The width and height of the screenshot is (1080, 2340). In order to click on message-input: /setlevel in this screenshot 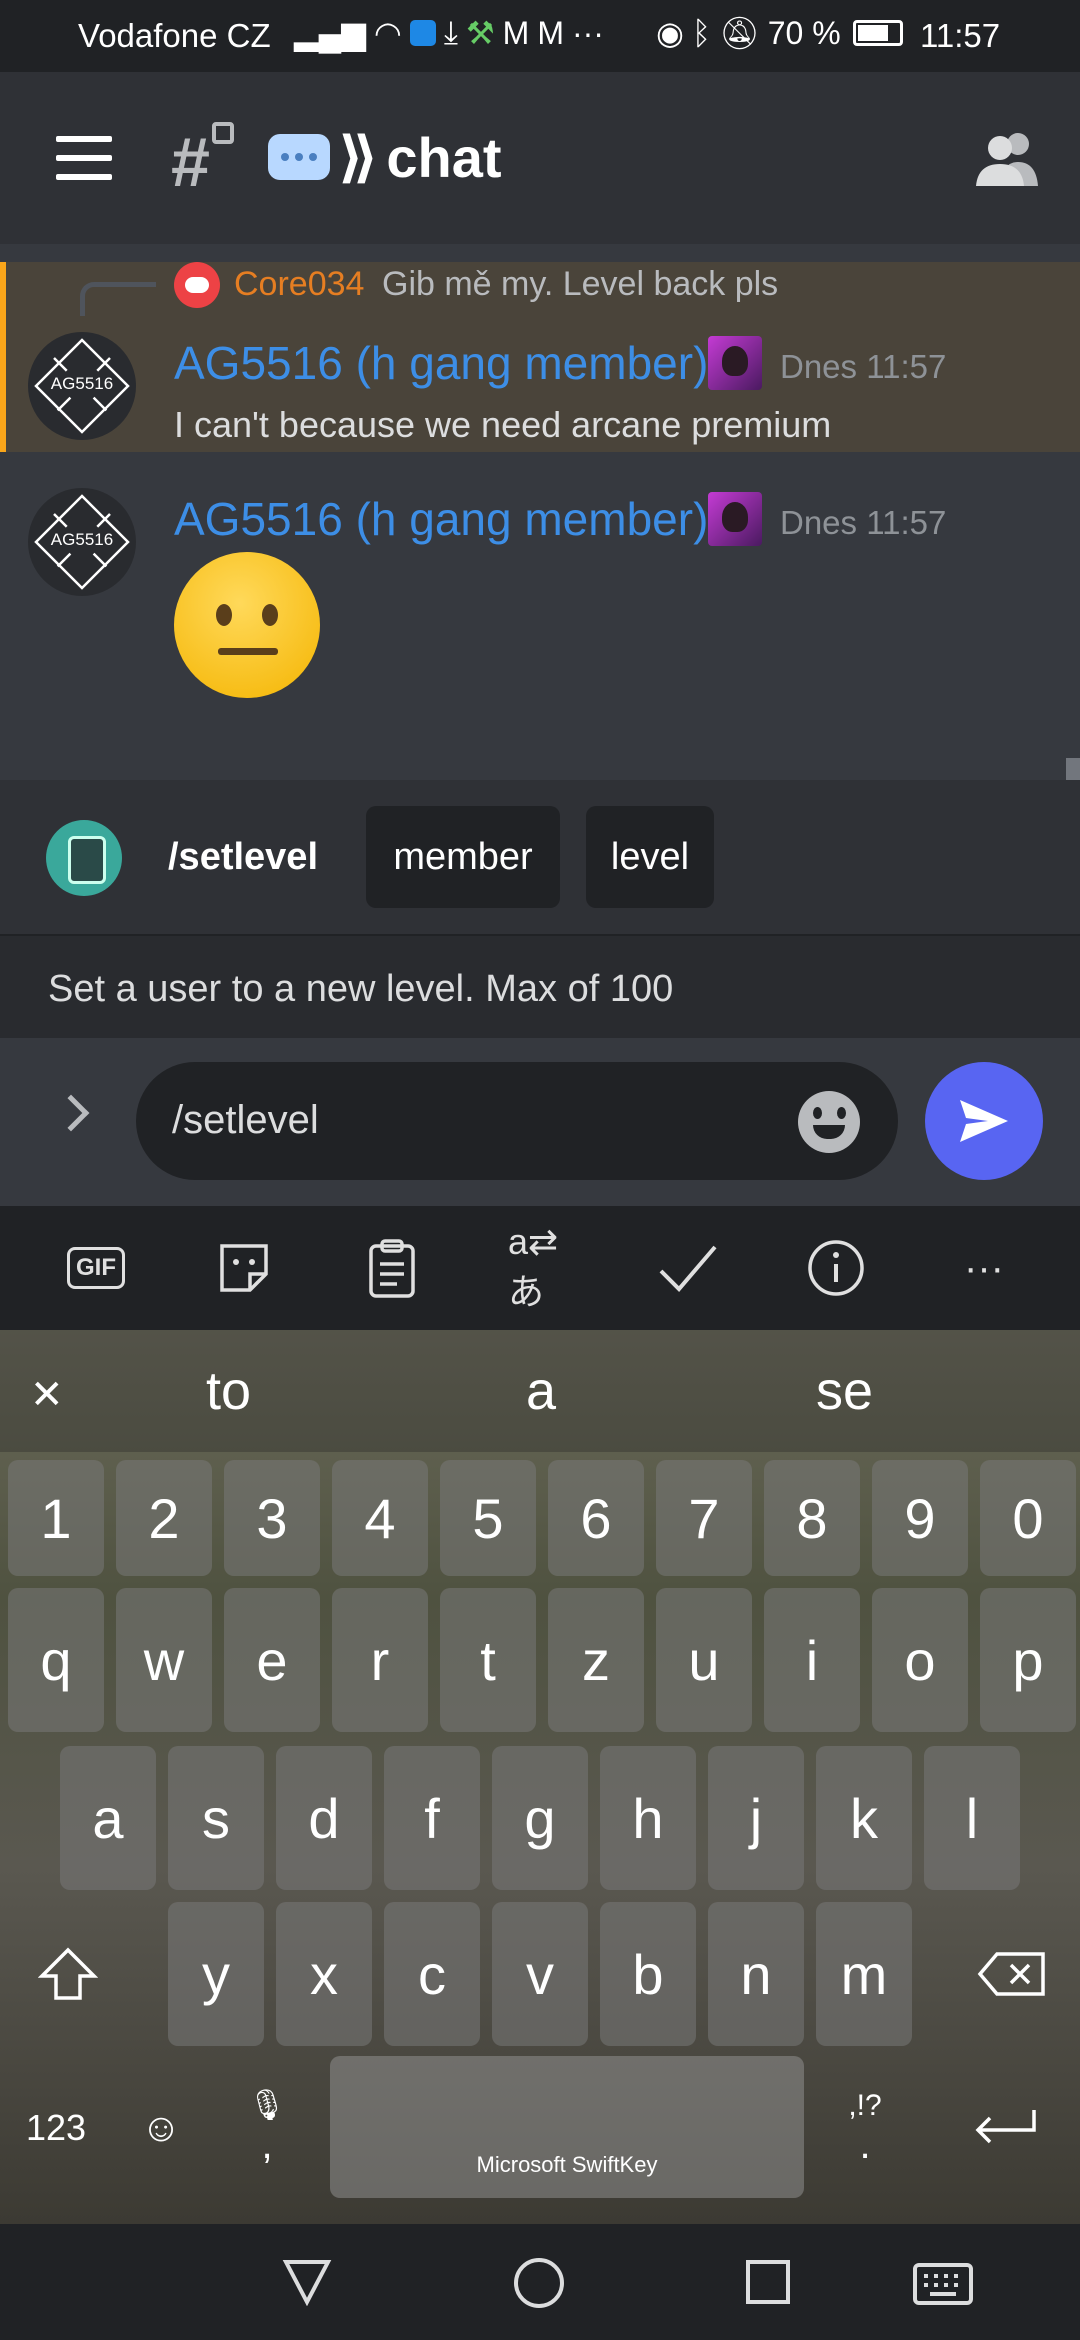, I will do `click(517, 1121)`.